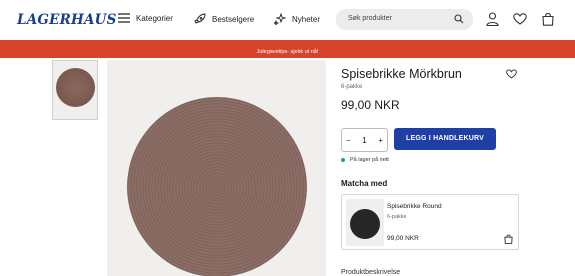 The width and height of the screenshot is (575, 276). What do you see at coordinates (288, 52) in the screenshot?
I see `promo-banner-text: Julegavetips- sjekk ut nå!` at bounding box center [288, 52].